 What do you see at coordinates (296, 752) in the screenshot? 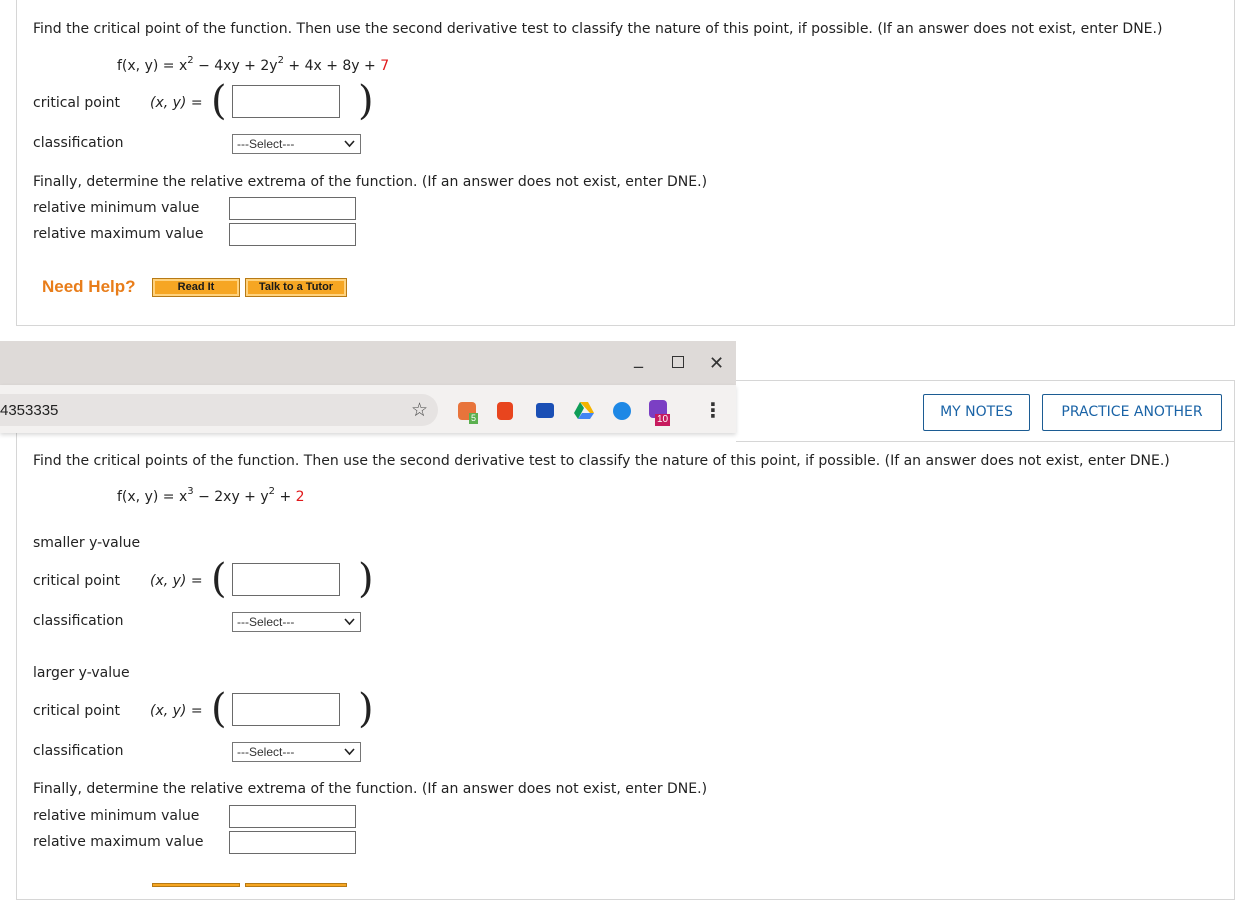
I see `q2-classification-select-2: ---Select---` at bounding box center [296, 752].